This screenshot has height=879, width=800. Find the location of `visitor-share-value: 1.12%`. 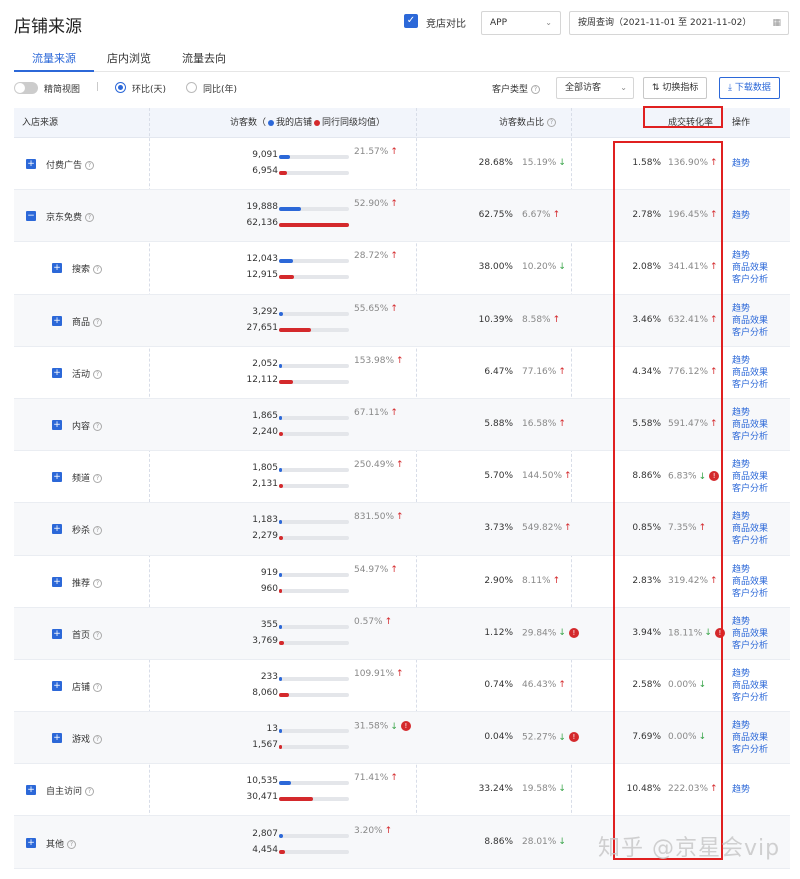

visitor-share-value: 1.12% is located at coordinates (498, 632).